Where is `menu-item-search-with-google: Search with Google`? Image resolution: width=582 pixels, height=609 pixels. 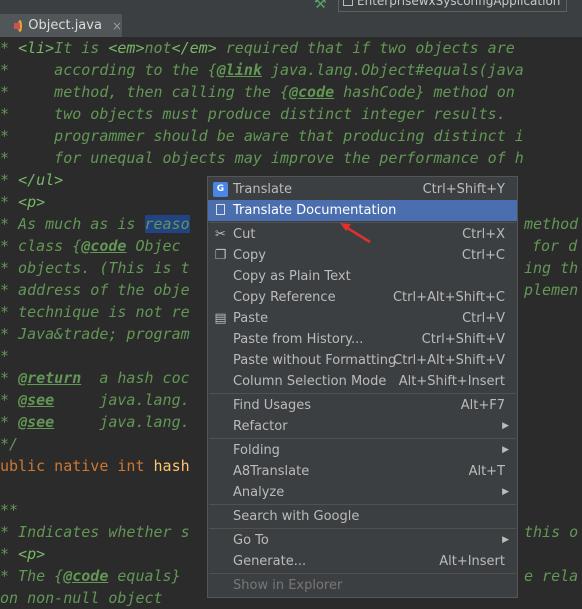
menu-item-search-with-google: Search with Google is located at coordinates (362, 516).